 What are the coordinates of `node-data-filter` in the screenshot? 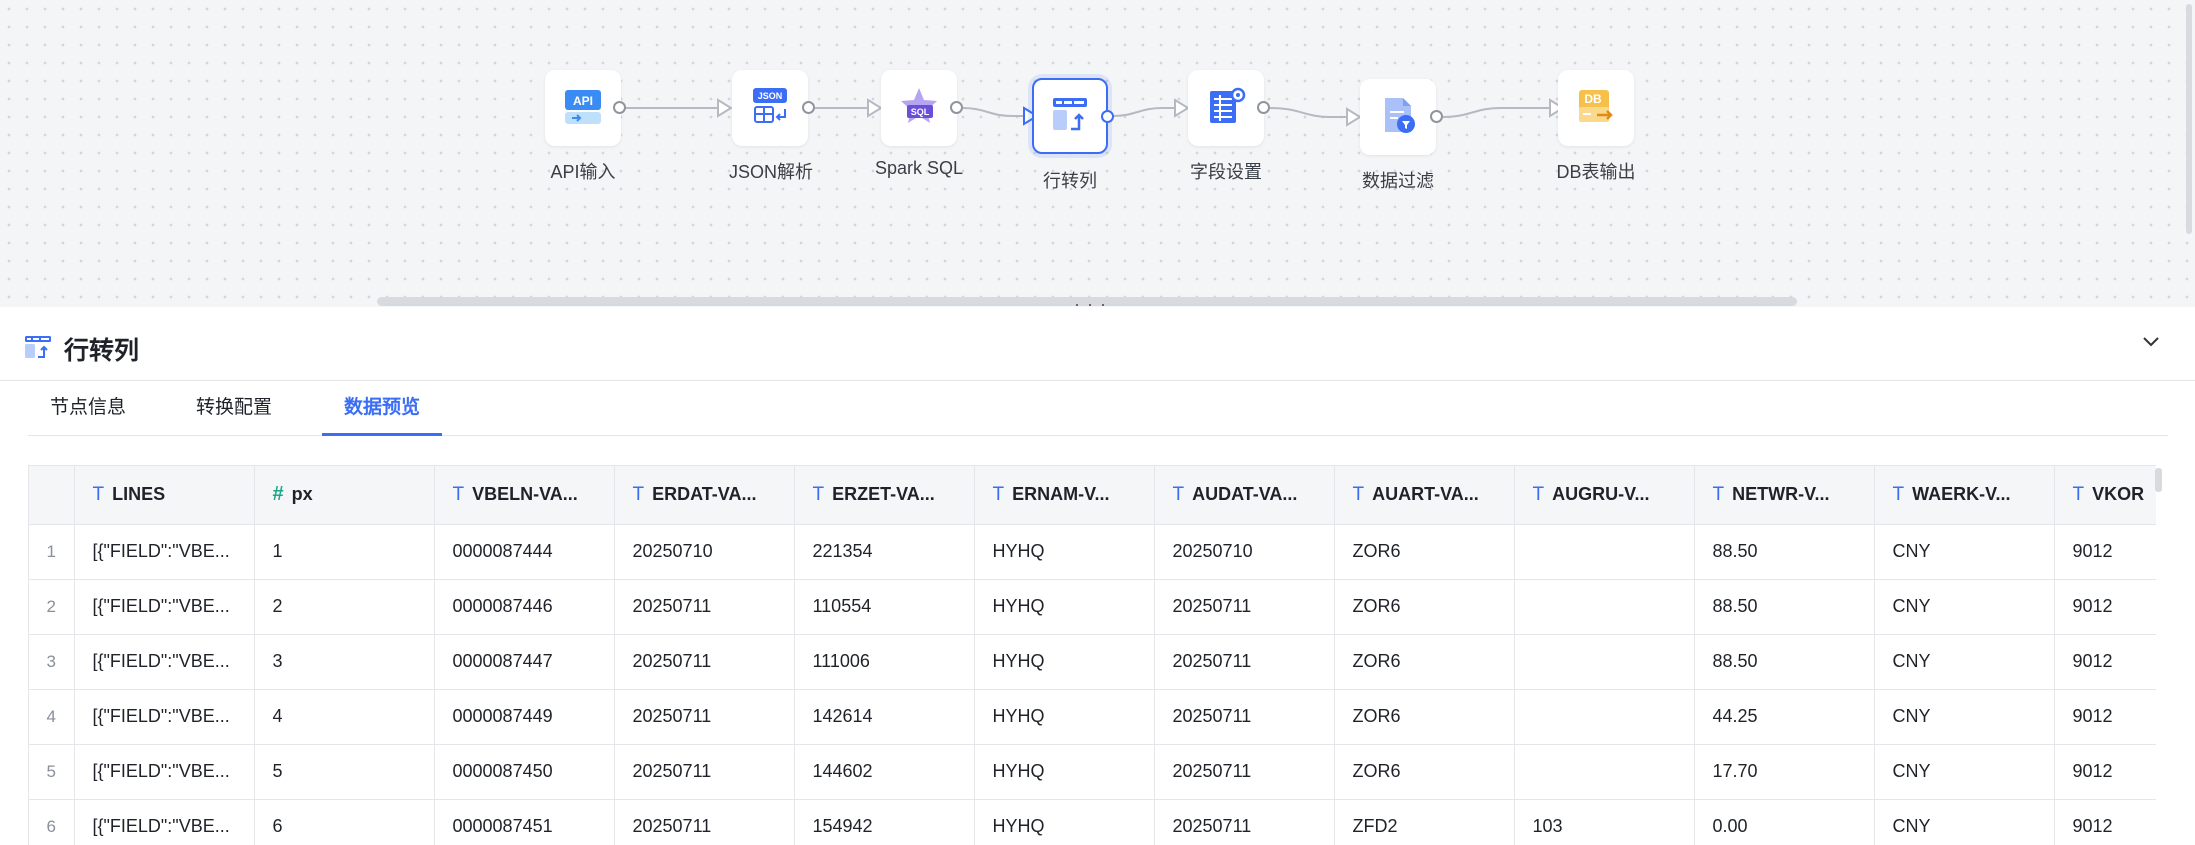 It's located at (1398, 117).